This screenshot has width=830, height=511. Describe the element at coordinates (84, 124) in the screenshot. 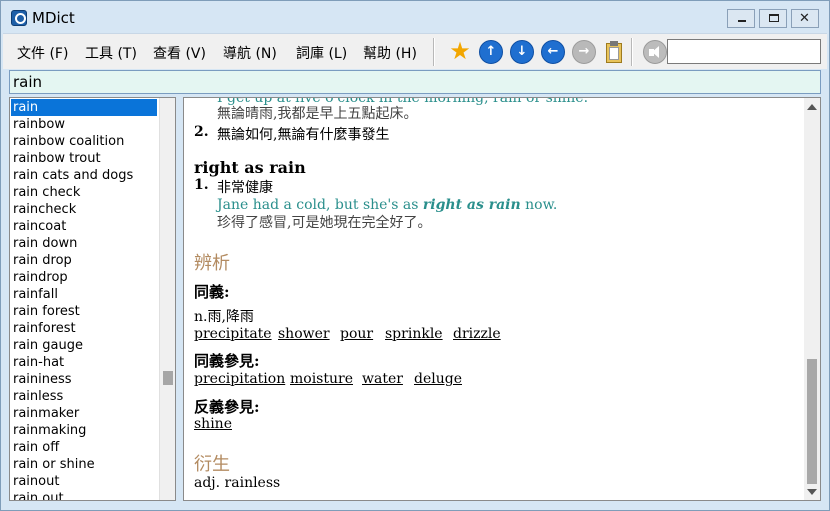

I see `list-item: rainbow` at that location.